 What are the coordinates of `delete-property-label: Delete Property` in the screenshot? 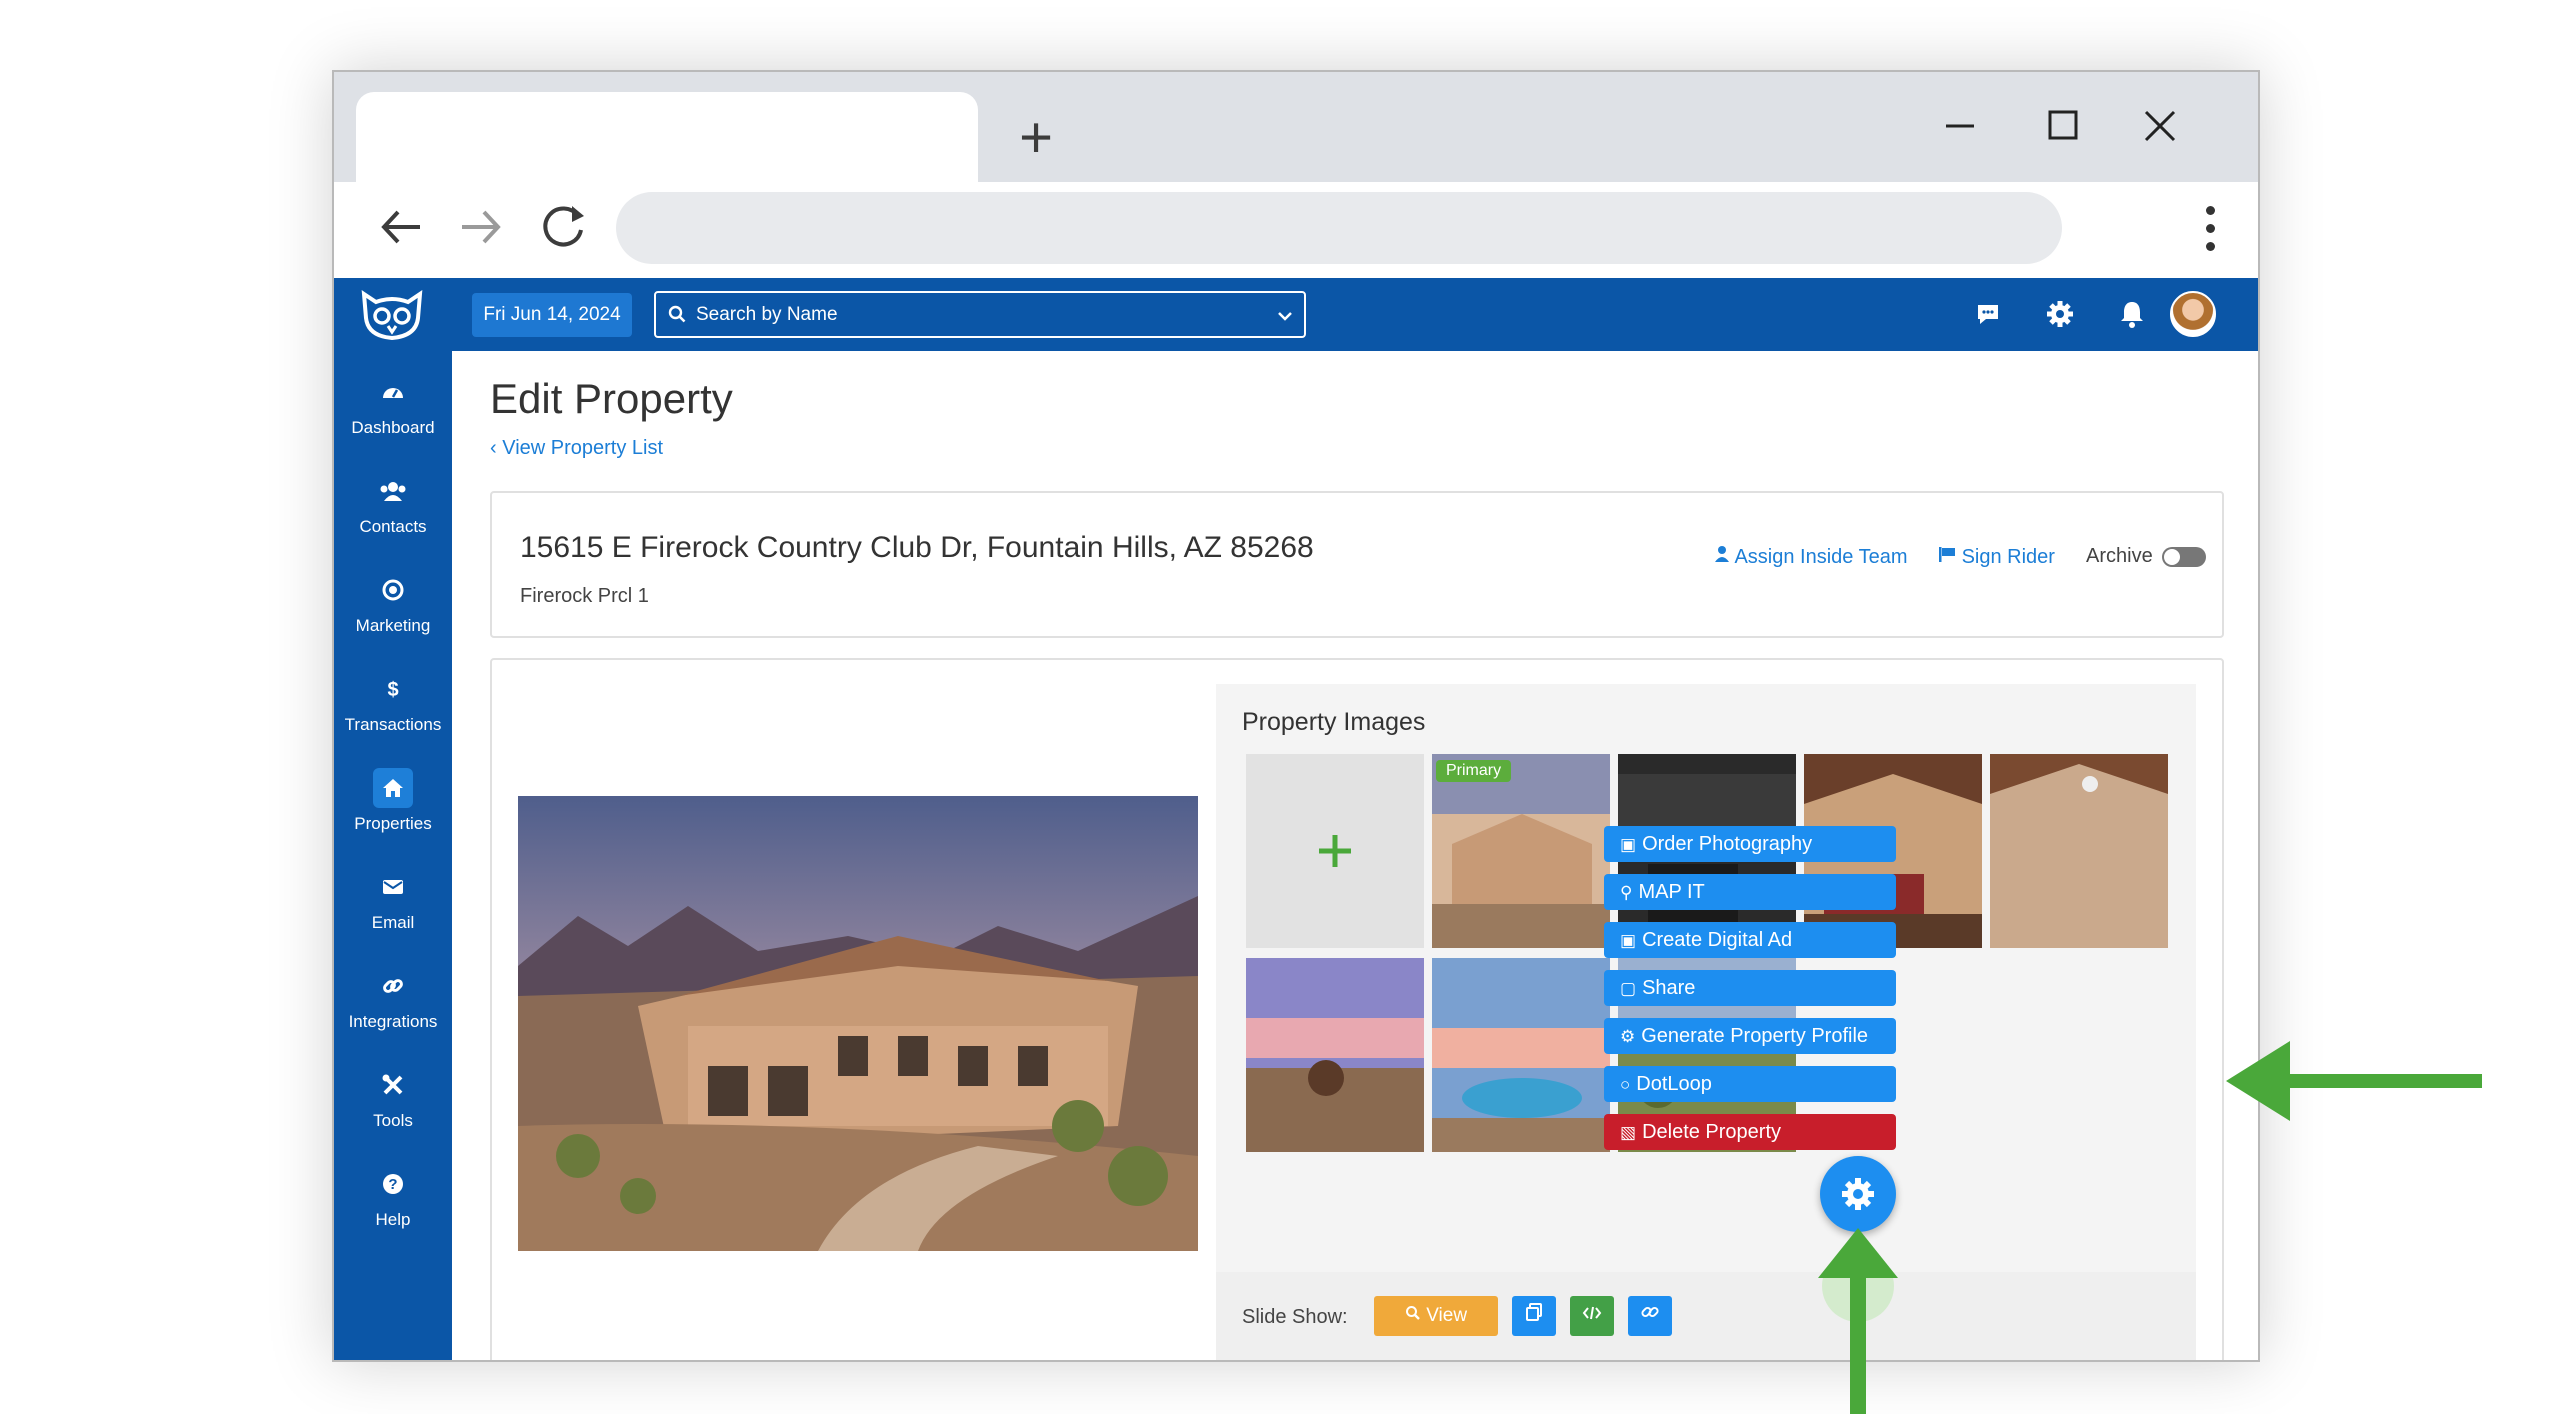 It's located at (1712, 1132).